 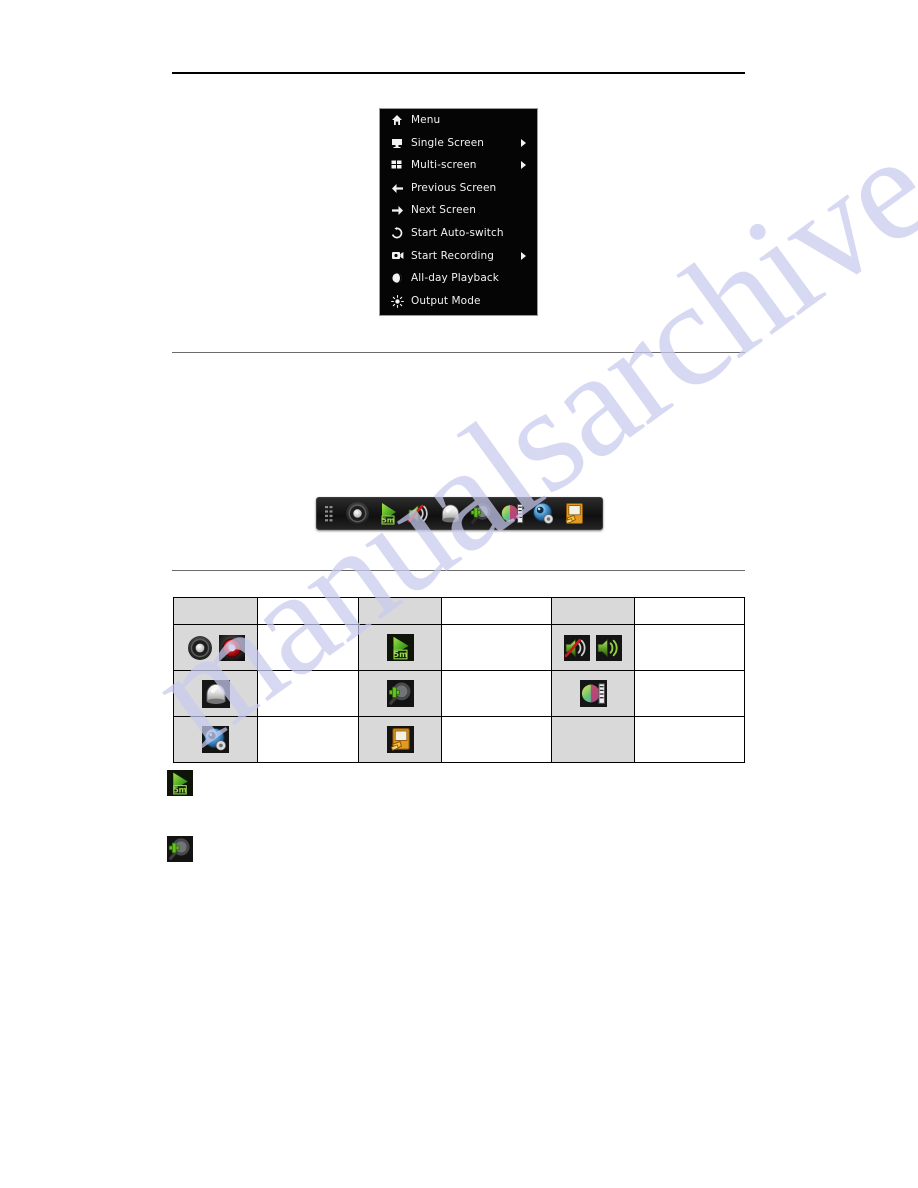 I want to click on single-screen-icon, so click(x=397, y=143).